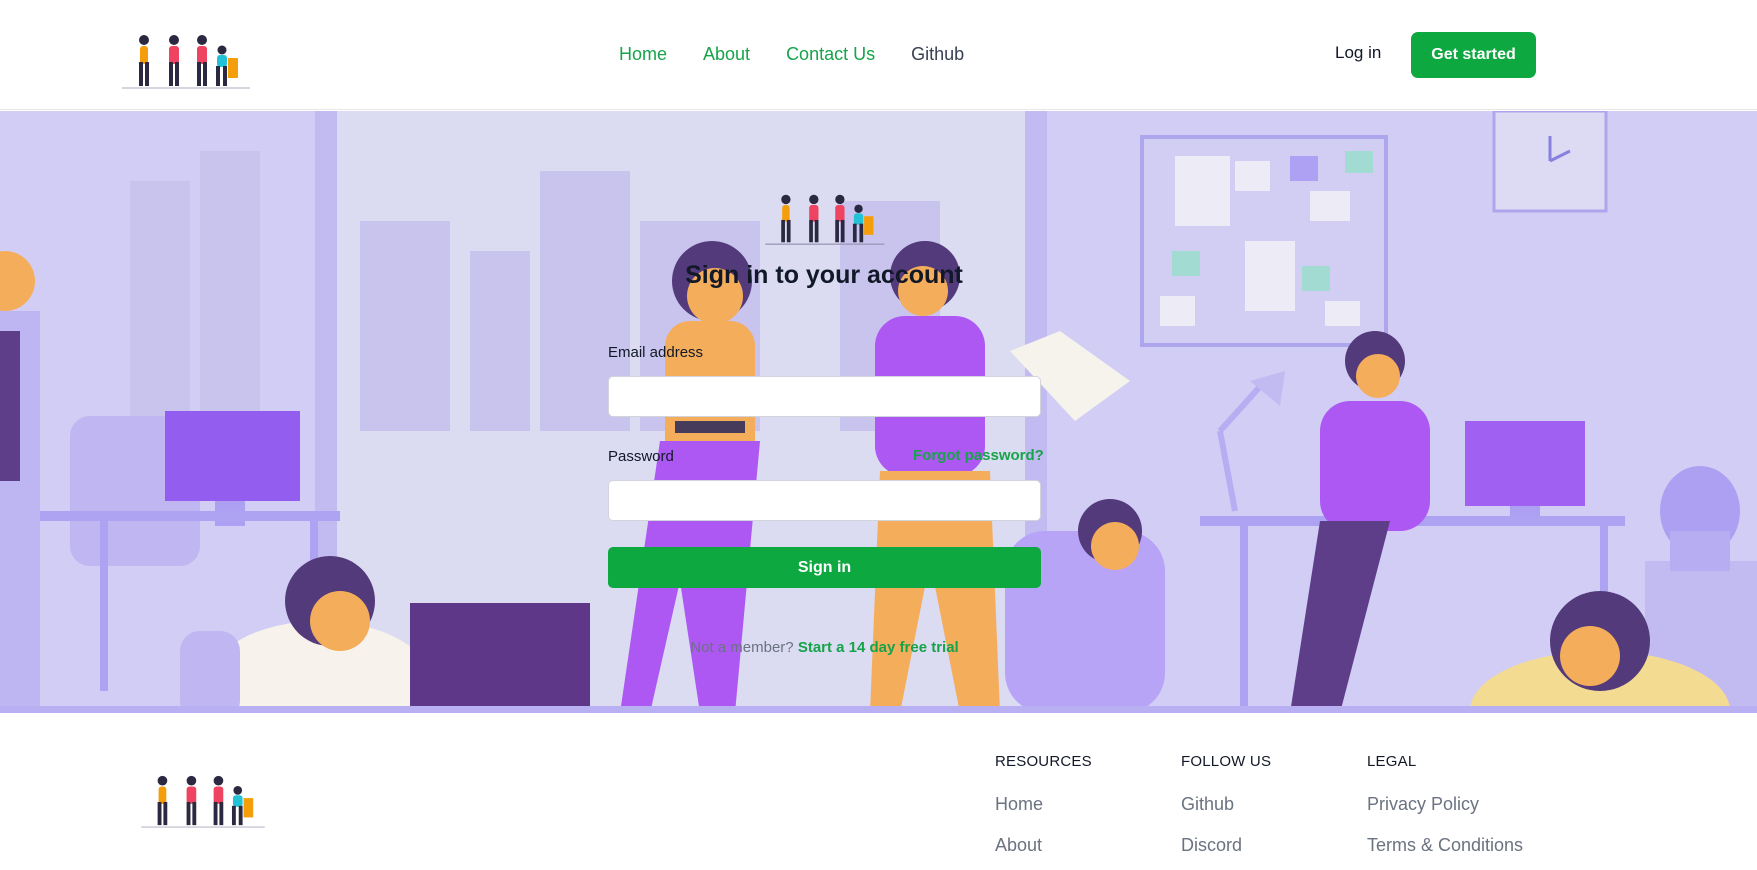  What do you see at coordinates (824, 275) in the screenshot?
I see `signin-title: Sign in to your account` at bounding box center [824, 275].